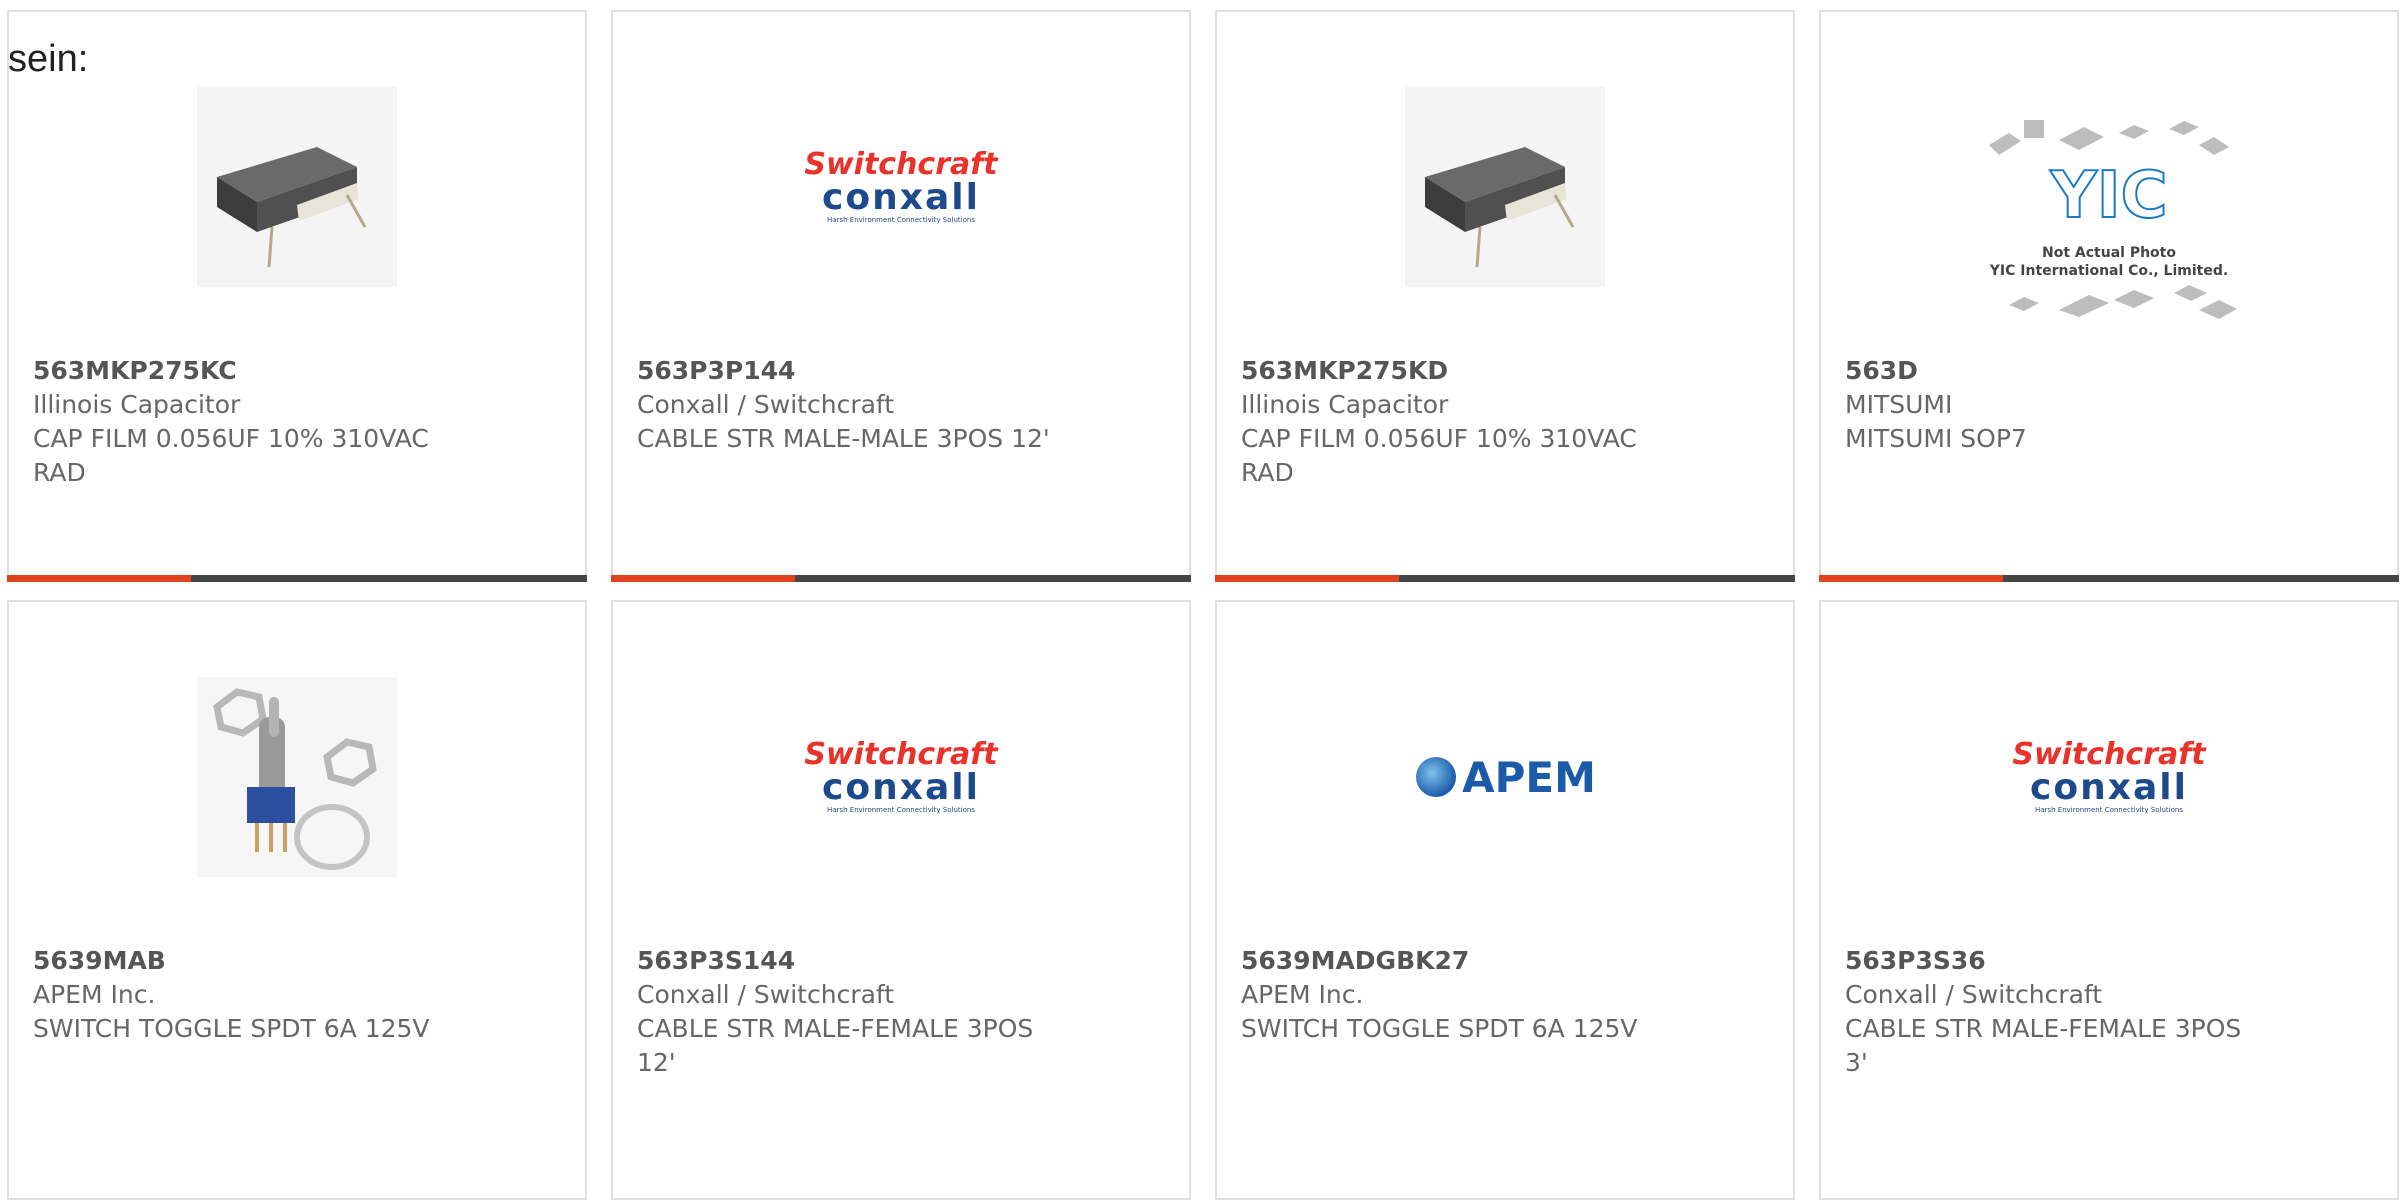  I want to click on part-number: 563P3S36, so click(2055, 961).